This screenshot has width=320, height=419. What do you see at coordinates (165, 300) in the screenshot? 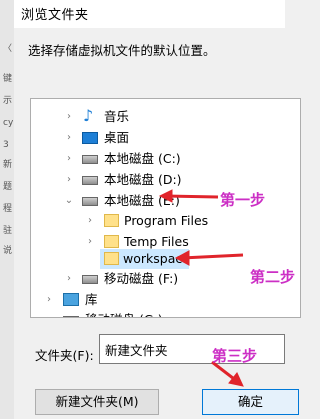
I see `tree-item-libraries: › 库` at bounding box center [165, 300].